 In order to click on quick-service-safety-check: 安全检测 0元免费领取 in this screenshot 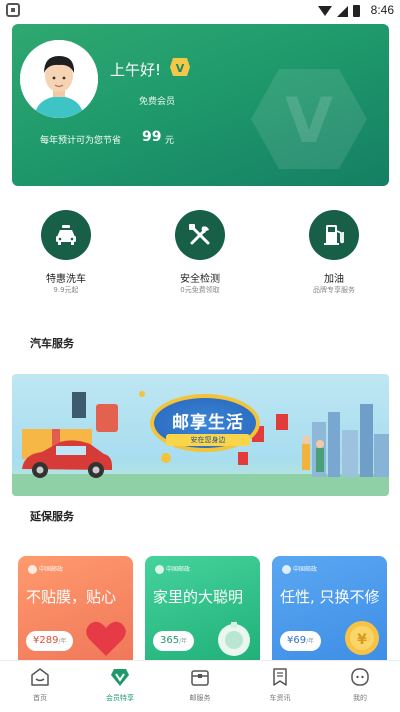, I will do `click(200, 255)`.